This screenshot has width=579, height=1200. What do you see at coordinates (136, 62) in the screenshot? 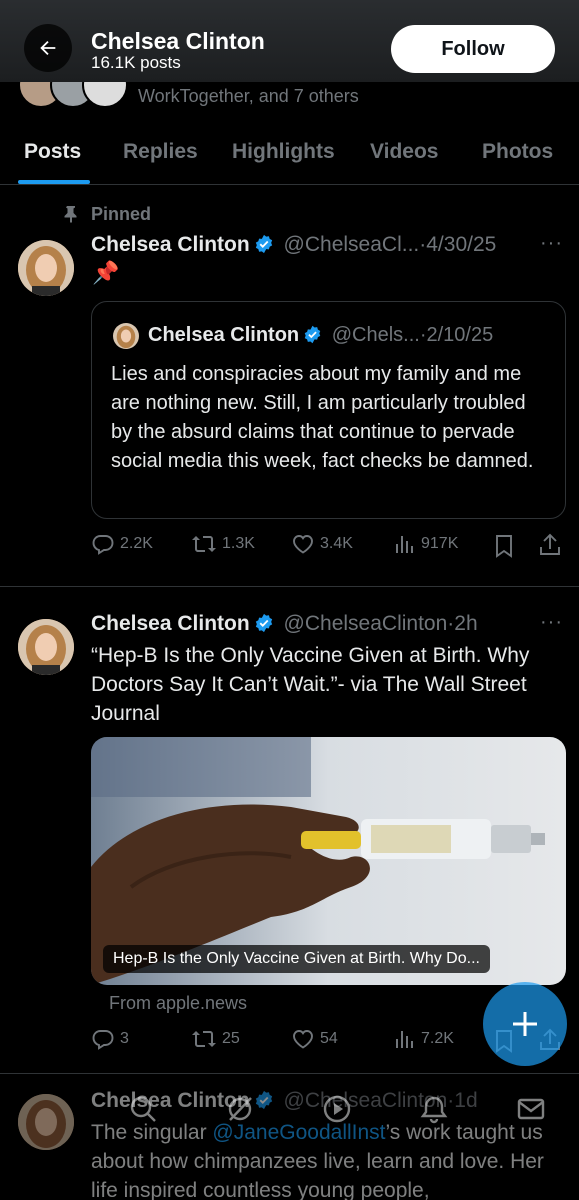
I see `posts-count: 16.1K posts` at bounding box center [136, 62].